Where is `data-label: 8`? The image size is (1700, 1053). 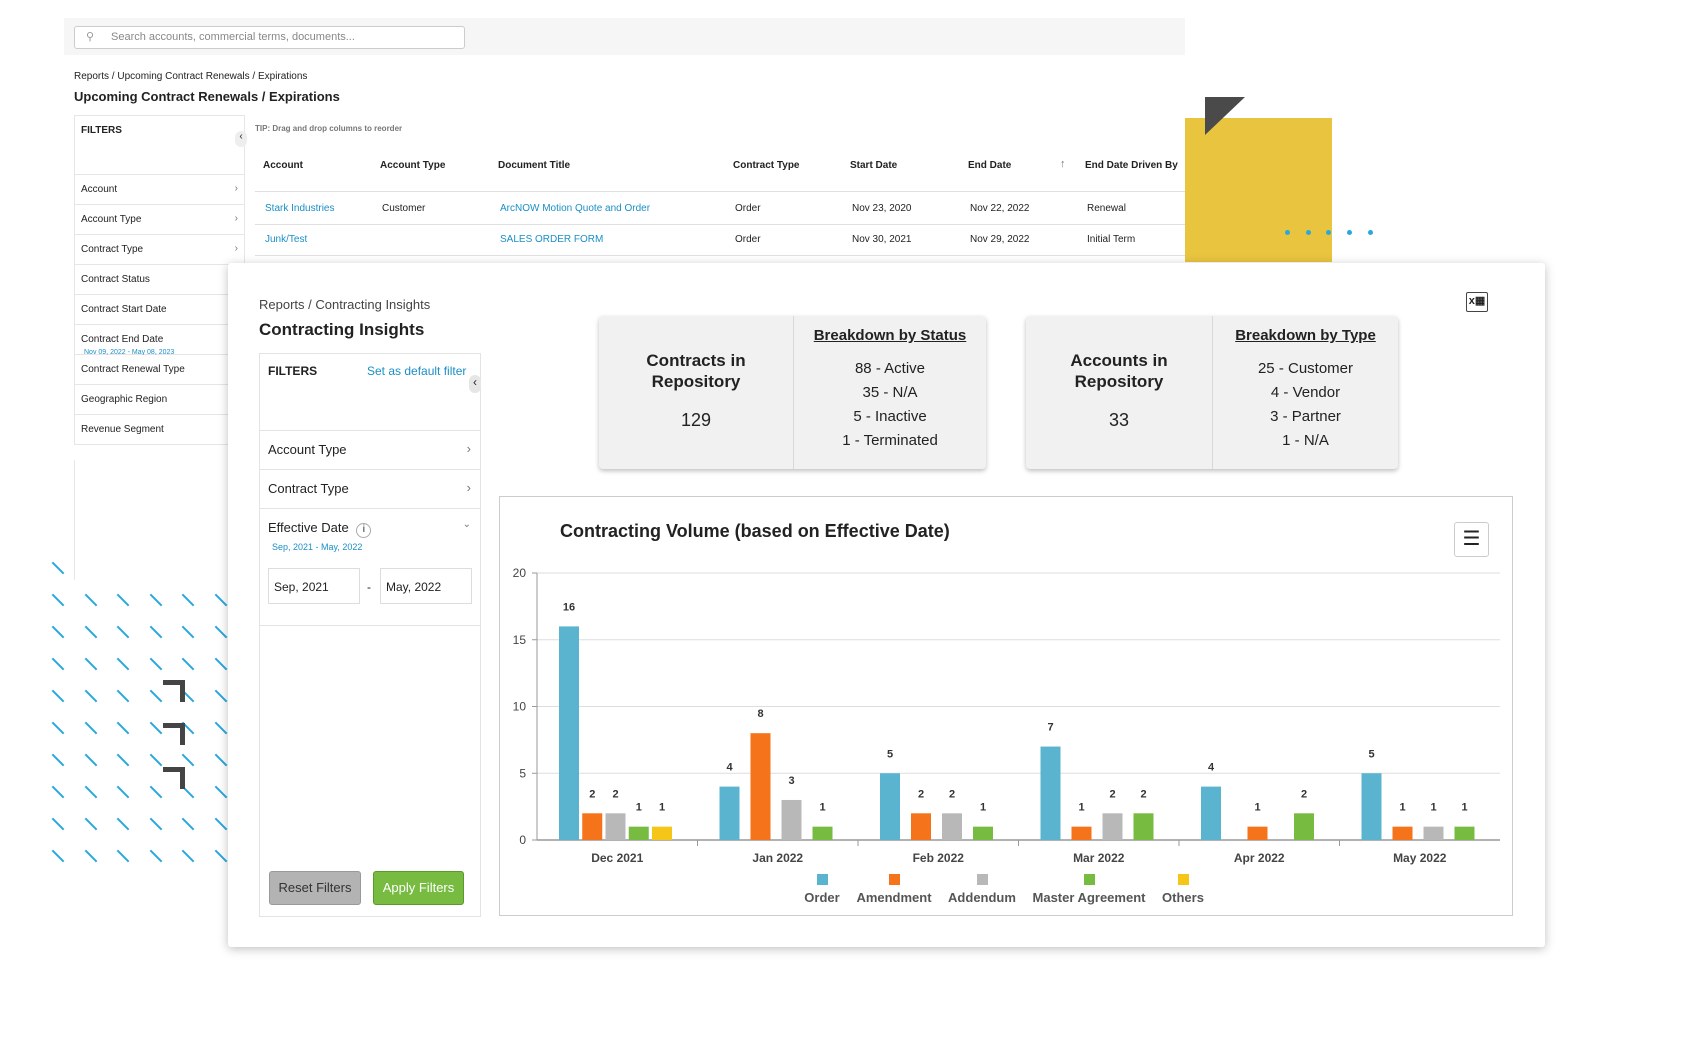
data-label: 8 is located at coordinates (760, 714).